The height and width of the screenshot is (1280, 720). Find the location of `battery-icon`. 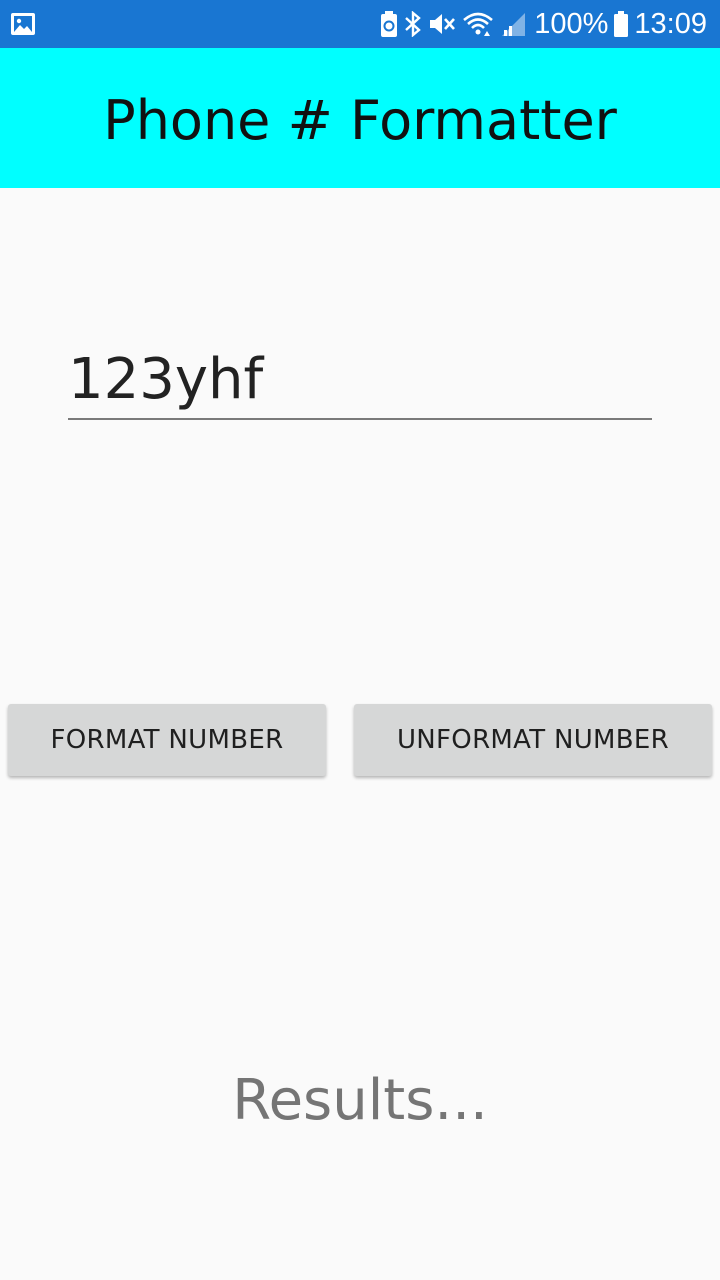

battery-icon is located at coordinates (621, 24).